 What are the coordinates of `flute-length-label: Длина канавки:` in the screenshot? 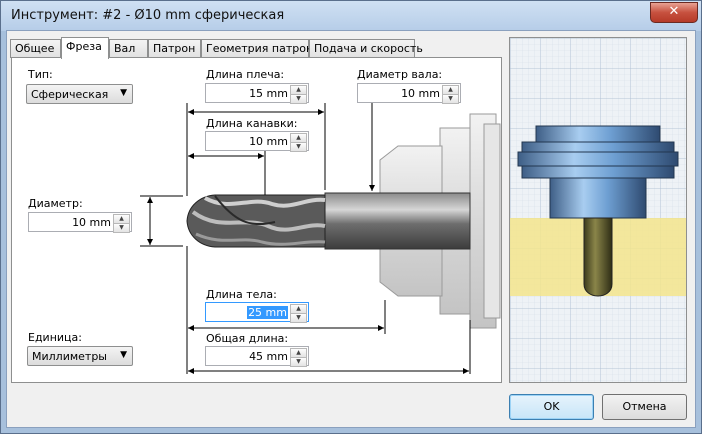 It's located at (252, 123).